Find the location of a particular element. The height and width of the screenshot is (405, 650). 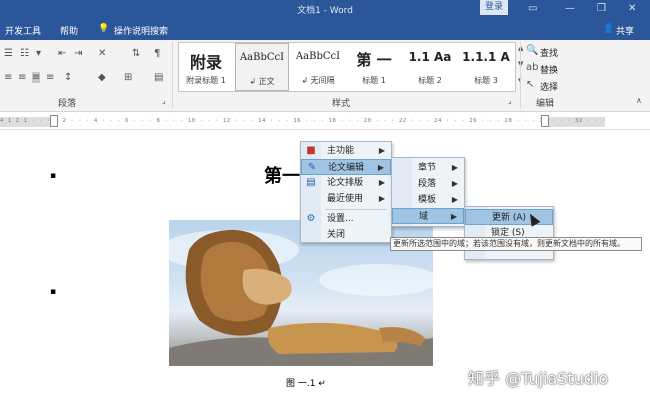

borders-icon: ⊞ is located at coordinates (128, 77).